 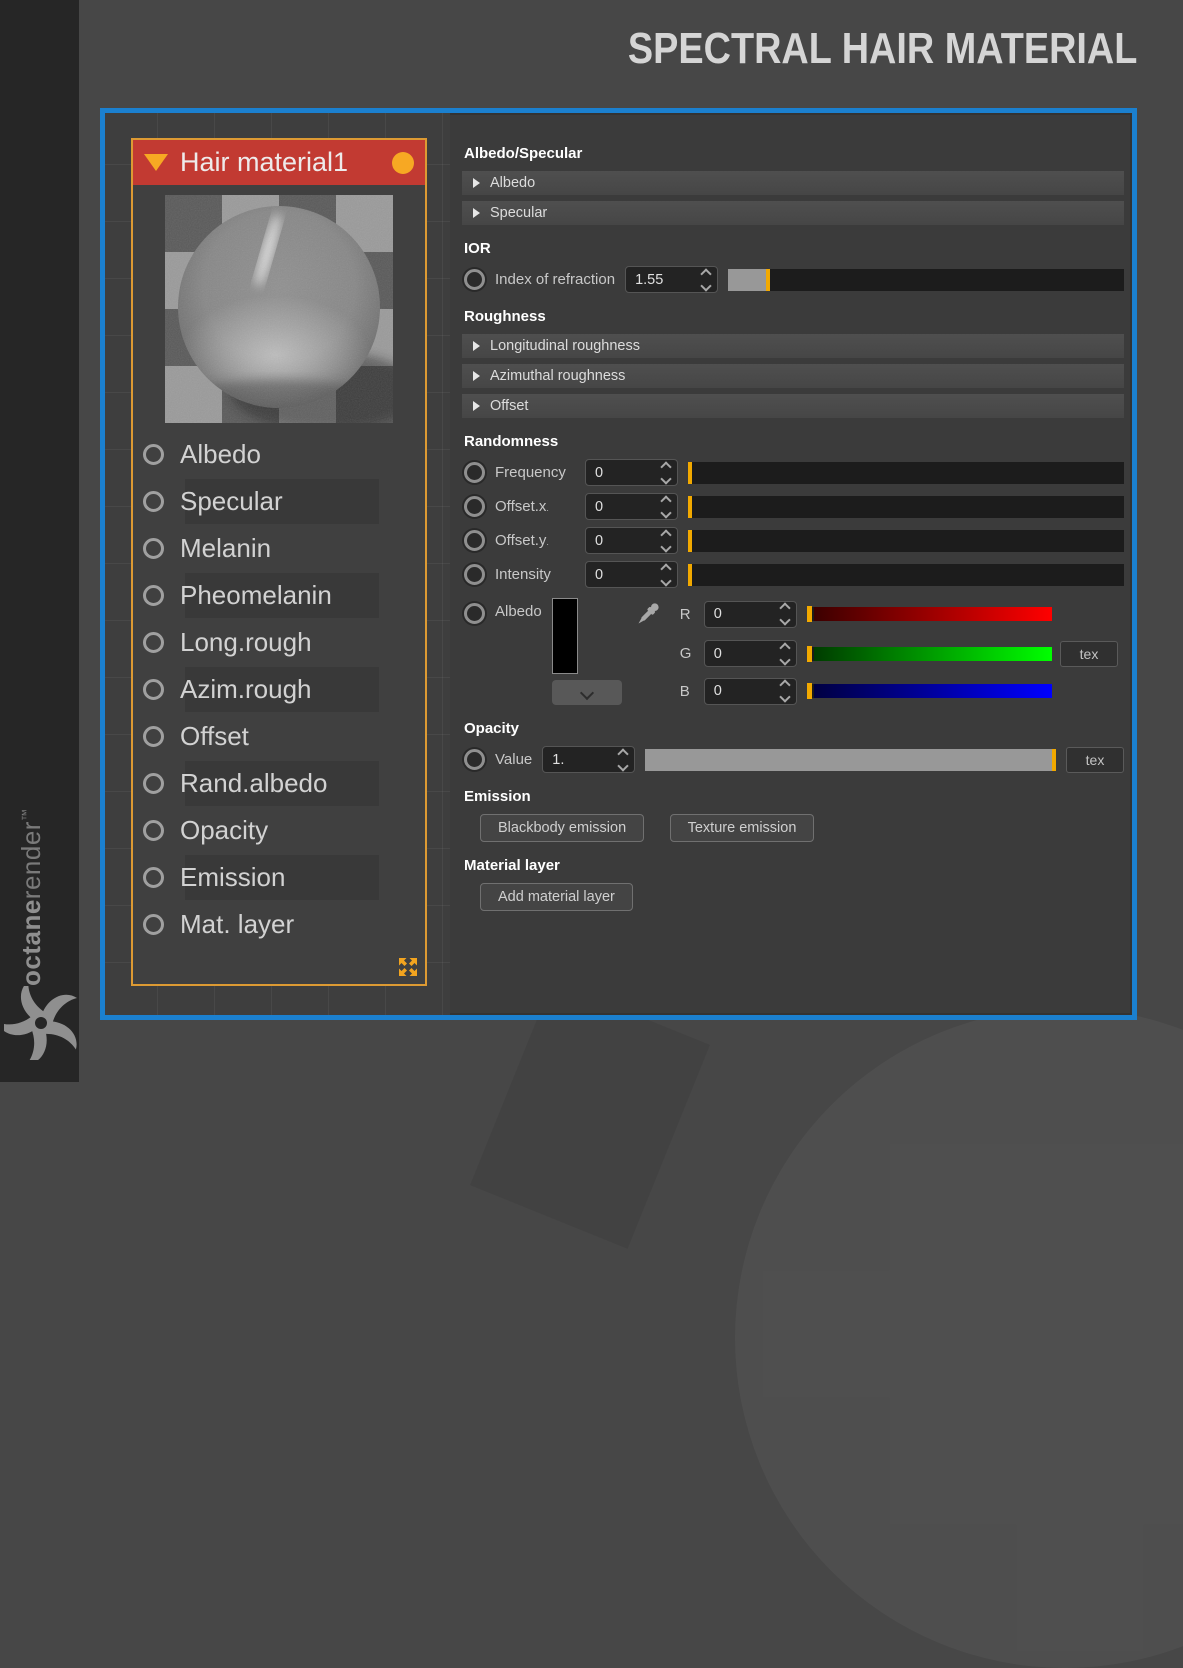 I want to click on node-input-rand-albedo: Rand.albedo, so click(x=279, y=783).